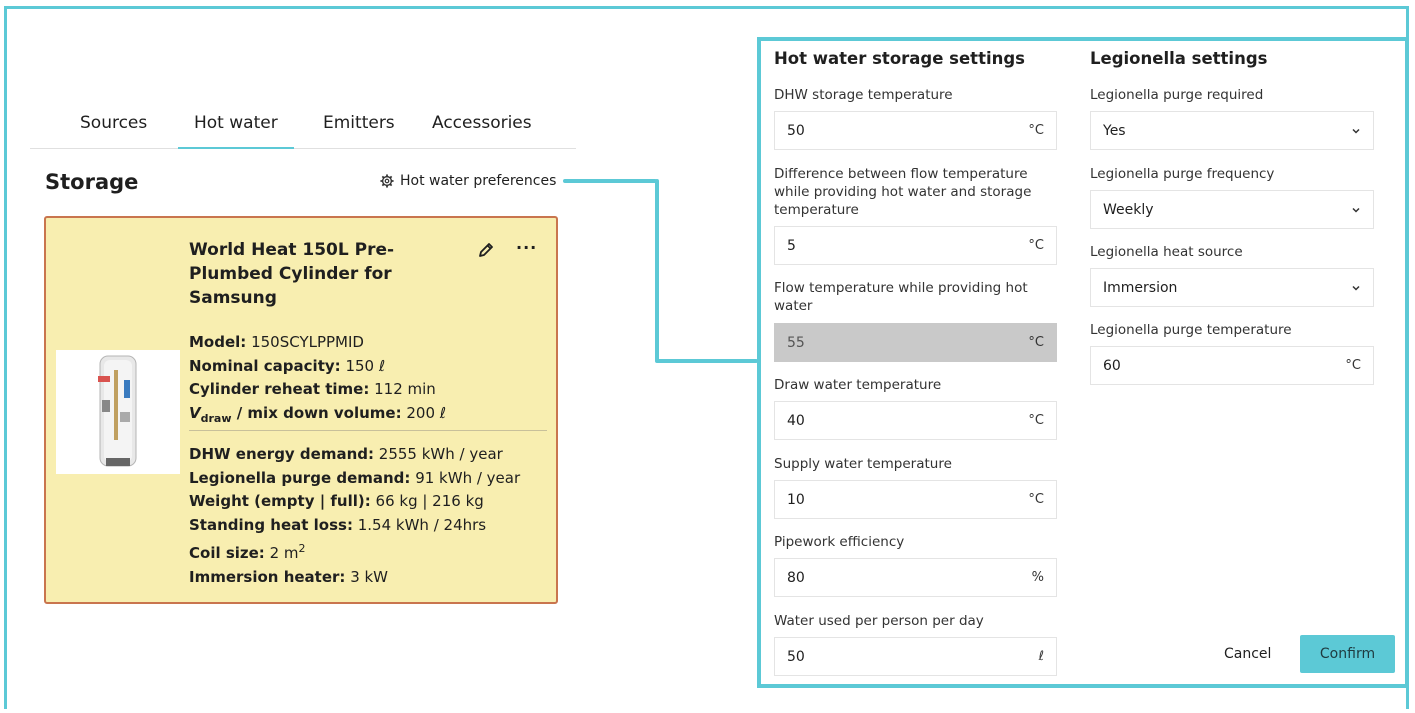 Image resolution: width=1415 pixels, height=713 pixels. What do you see at coordinates (1191, 330) in the screenshot?
I see `purge-temperature-label: Legionella purge temperature` at bounding box center [1191, 330].